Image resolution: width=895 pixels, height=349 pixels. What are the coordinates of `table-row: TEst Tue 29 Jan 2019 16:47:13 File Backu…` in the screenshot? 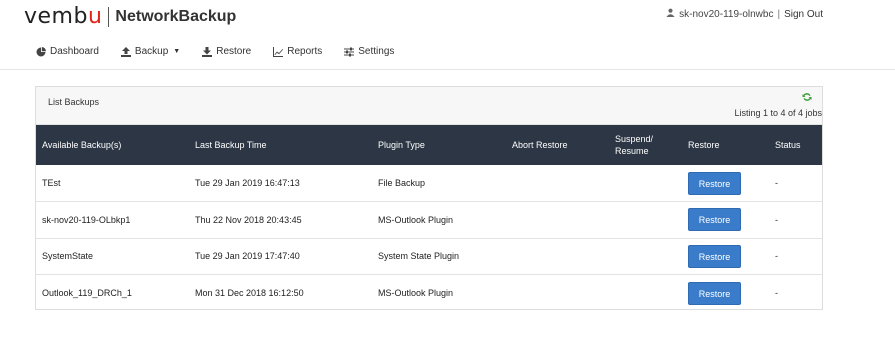 It's located at (429, 183).